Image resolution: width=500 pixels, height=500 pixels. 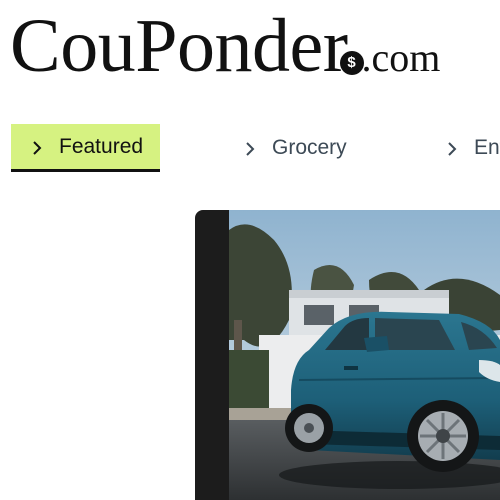 What do you see at coordinates (101, 146) in the screenshot?
I see `tab-label: Featured` at bounding box center [101, 146].